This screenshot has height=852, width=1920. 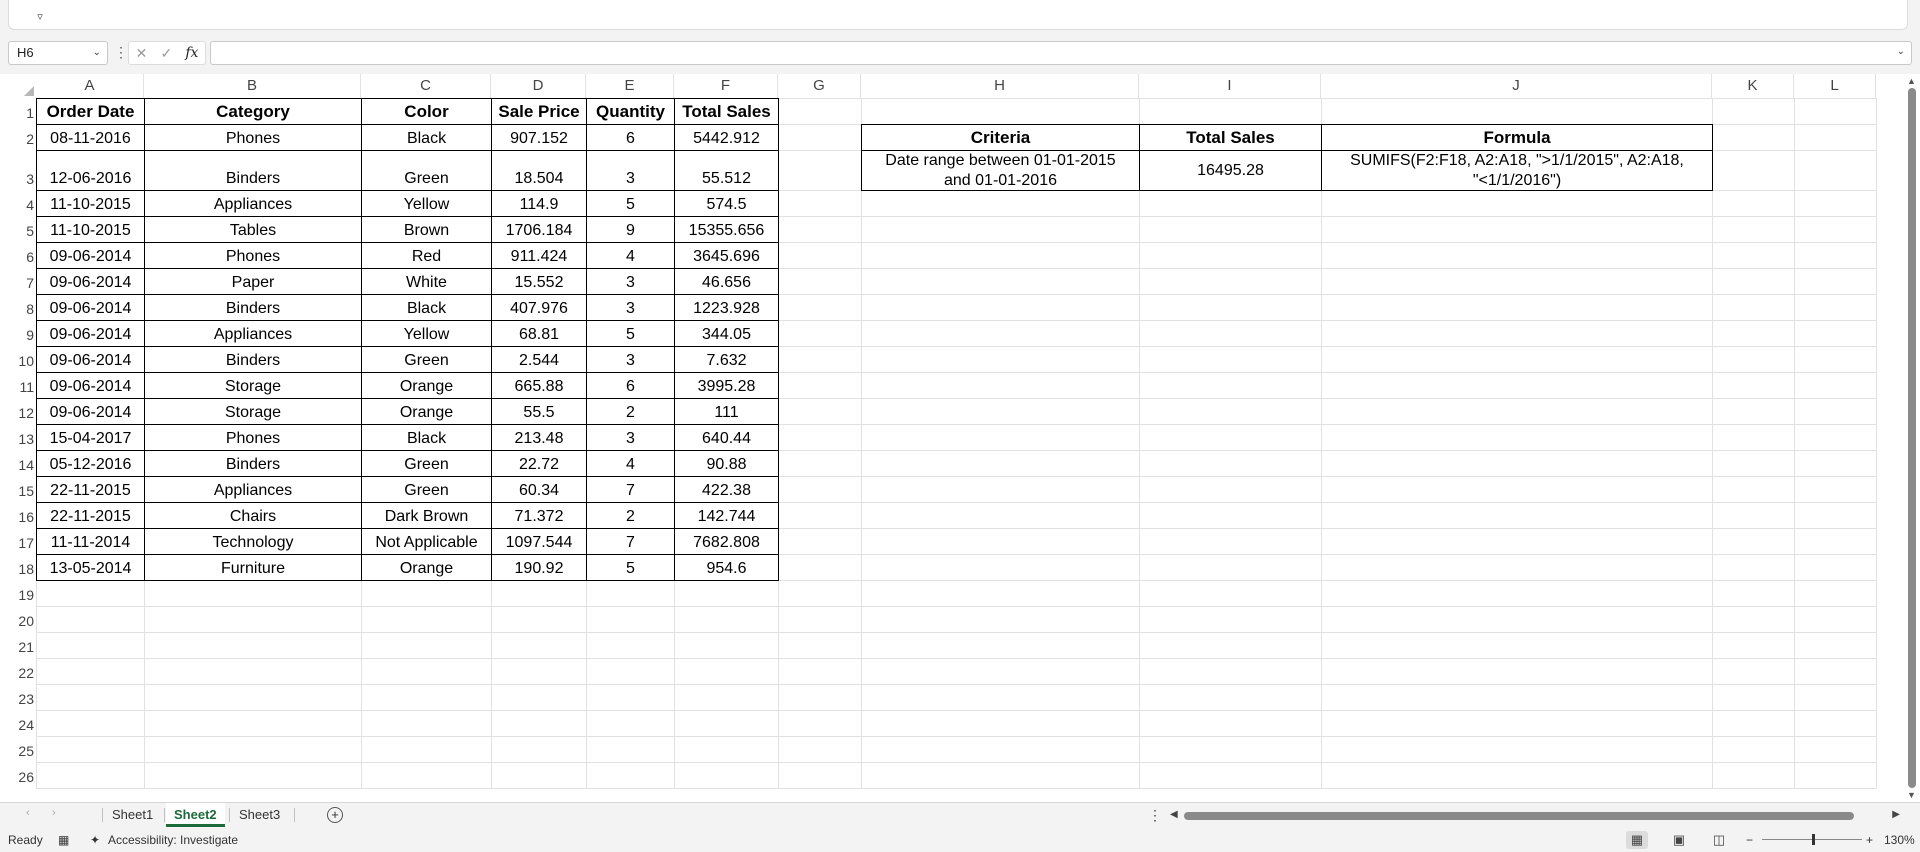 I want to click on sheet-tab-sheet3: Sheet3, so click(x=259, y=815).